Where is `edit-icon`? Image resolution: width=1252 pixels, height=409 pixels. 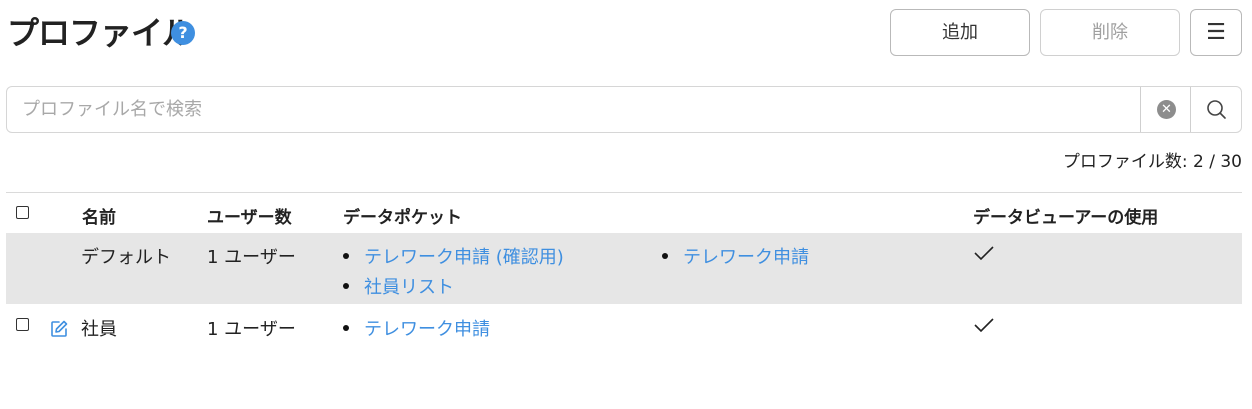
edit-icon is located at coordinates (59, 329).